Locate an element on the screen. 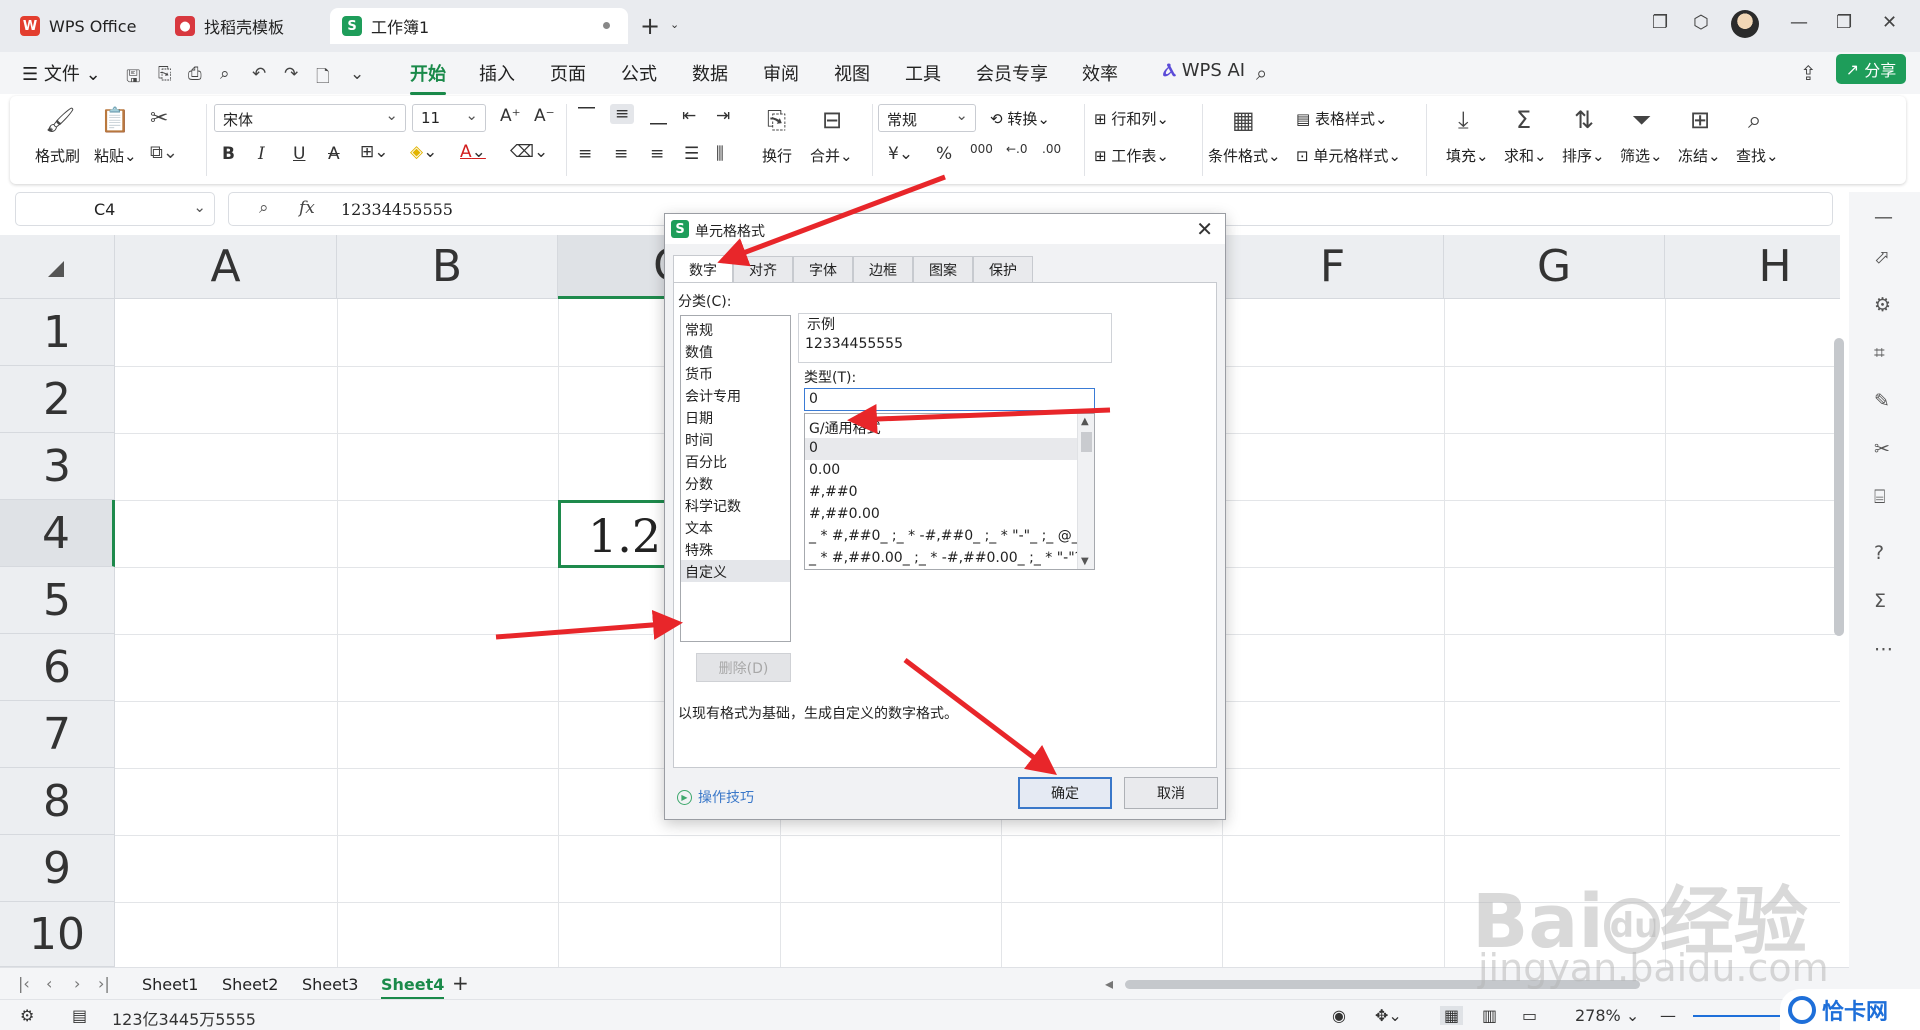 The width and height of the screenshot is (1920, 1030). column-header-f: F is located at coordinates (1333, 267).